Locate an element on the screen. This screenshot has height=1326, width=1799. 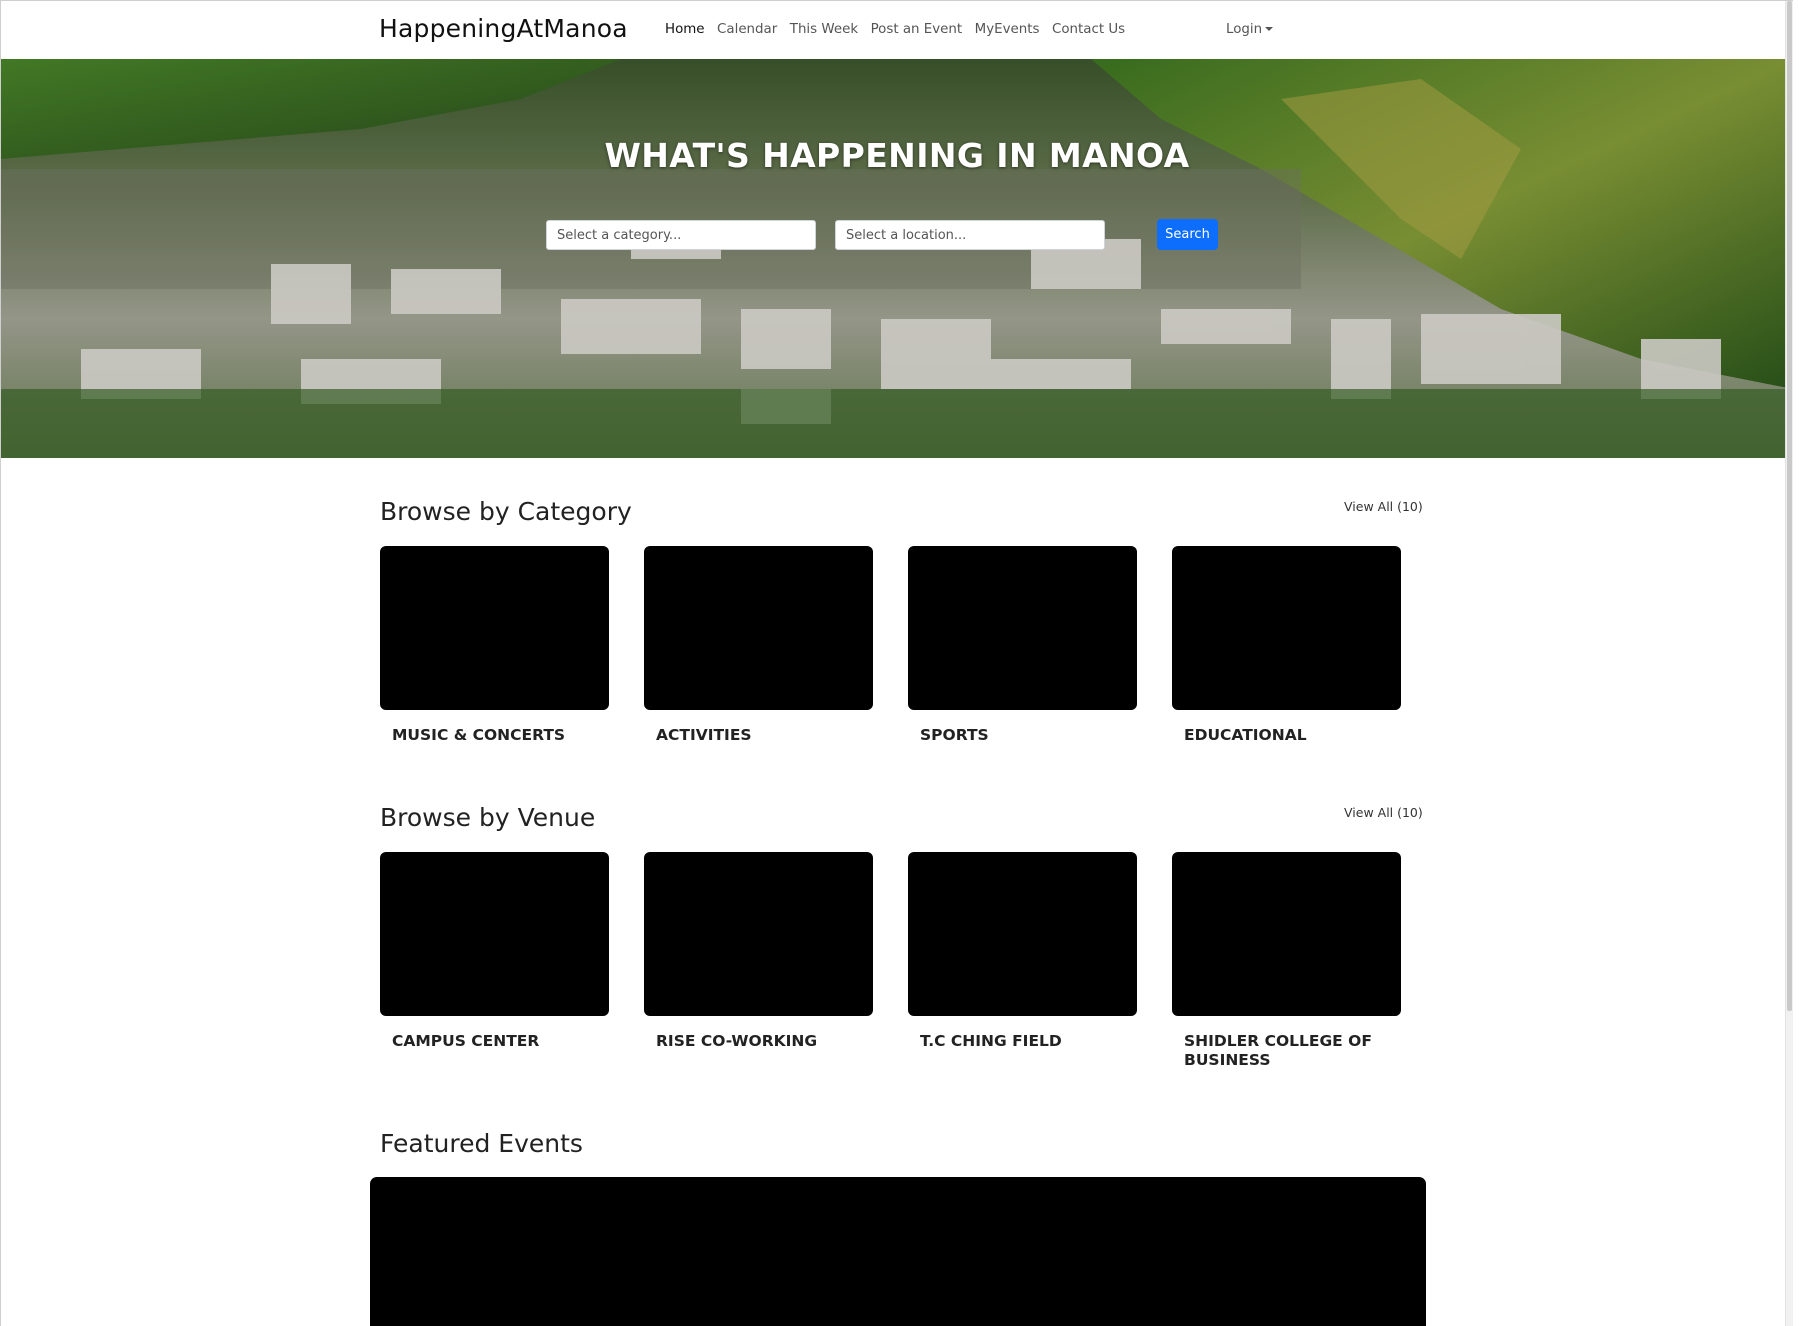
nav-link-home: Home is located at coordinates (685, 29).